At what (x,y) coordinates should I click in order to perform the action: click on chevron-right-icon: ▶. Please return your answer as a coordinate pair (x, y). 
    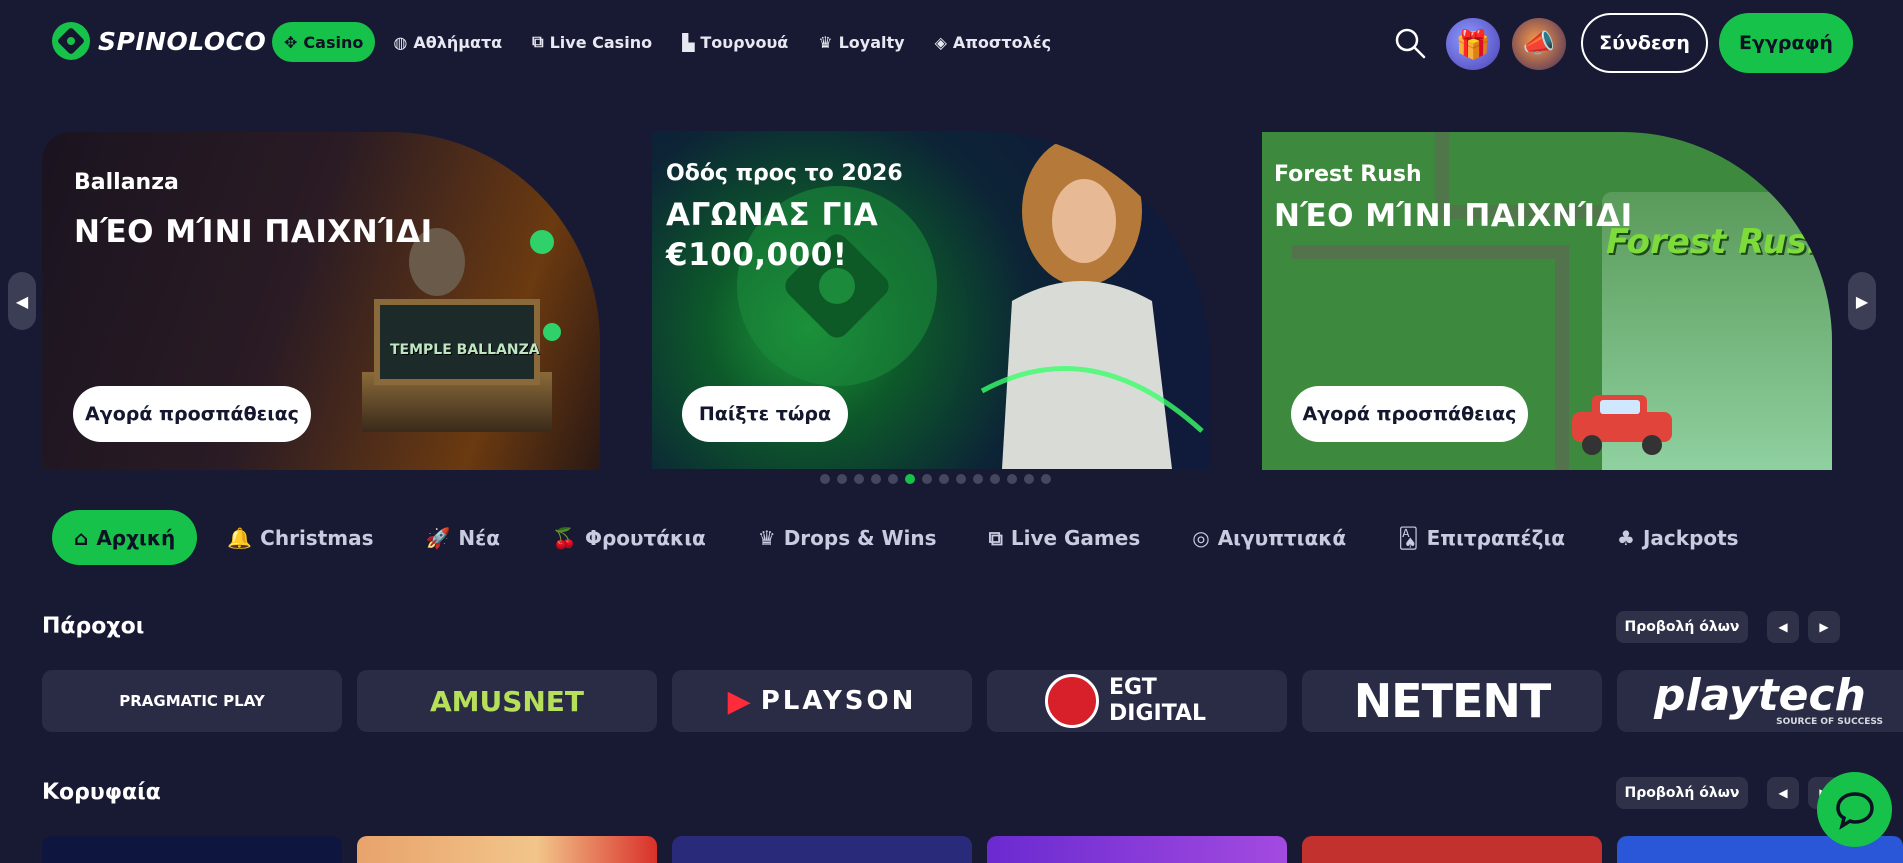
    Looking at the image, I should click on (1824, 627).